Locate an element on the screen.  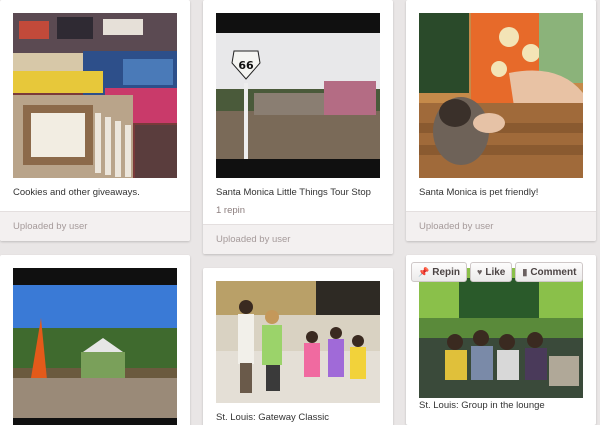
like-label: Like is located at coordinates (495, 272).